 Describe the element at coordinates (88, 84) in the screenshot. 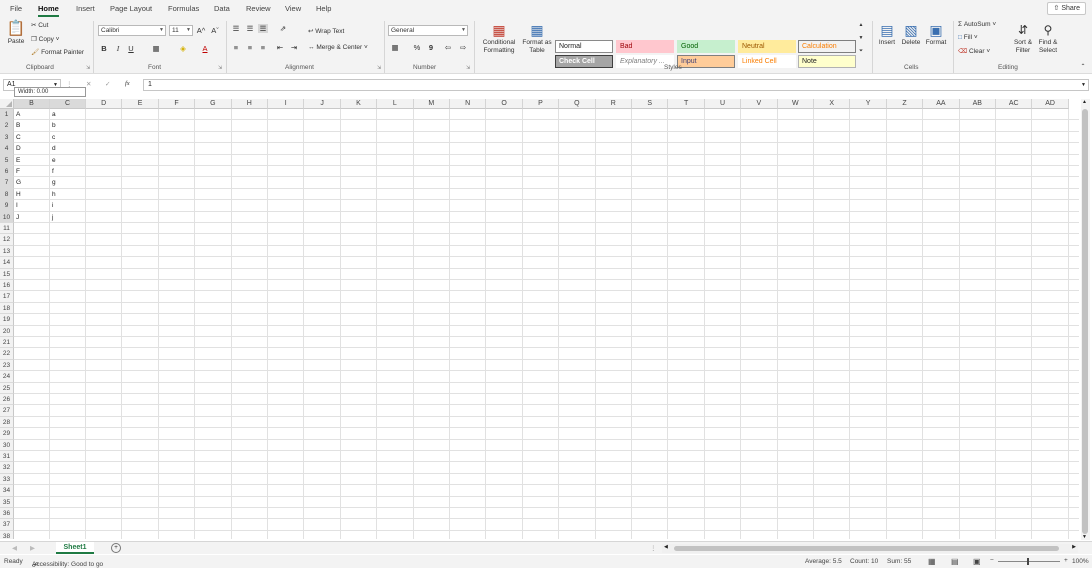

I see `cancel-icon: ✕` at that location.